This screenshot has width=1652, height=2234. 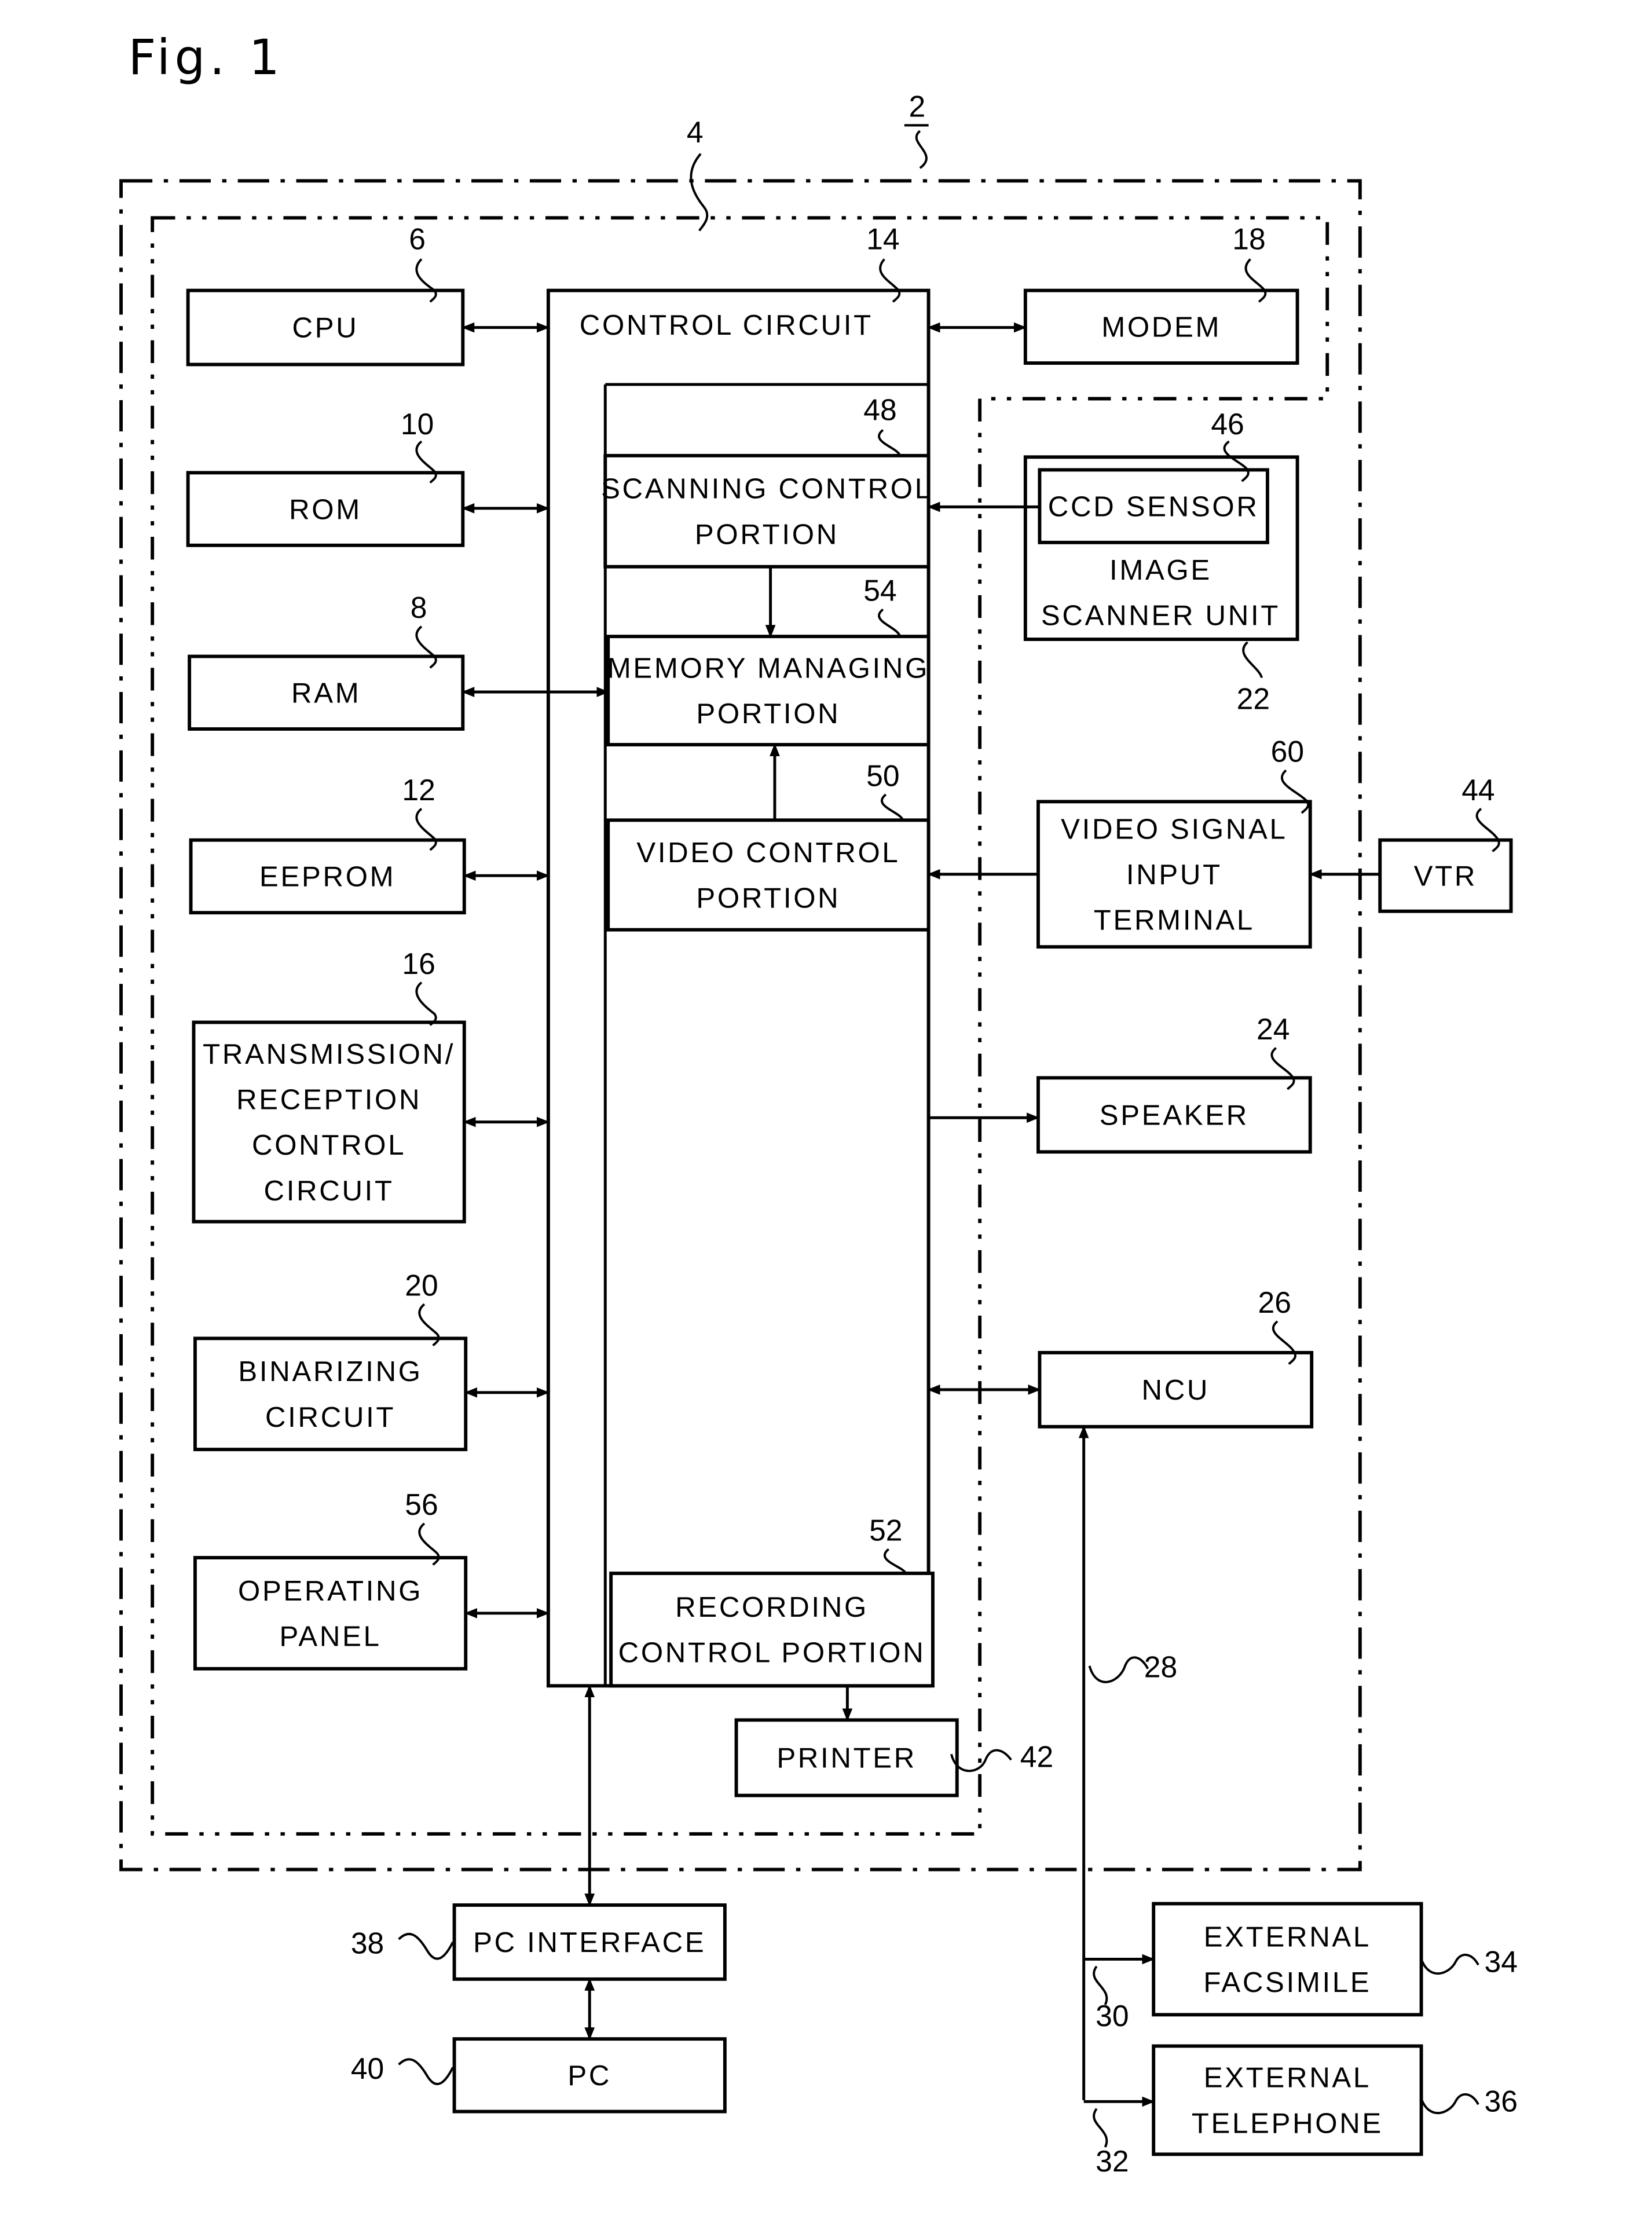 What do you see at coordinates (327, 877) in the screenshot?
I see `eeprom-label: EEPROM` at bounding box center [327, 877].